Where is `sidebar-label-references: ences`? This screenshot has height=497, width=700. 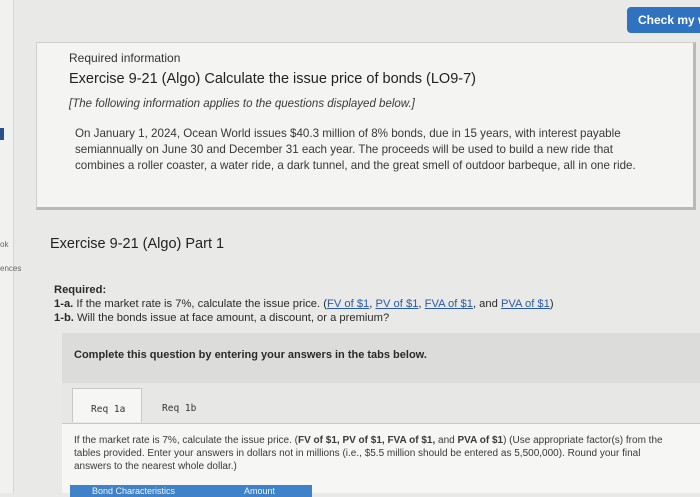 sidebar-label-references: ences is located at coordinates (10, 268).